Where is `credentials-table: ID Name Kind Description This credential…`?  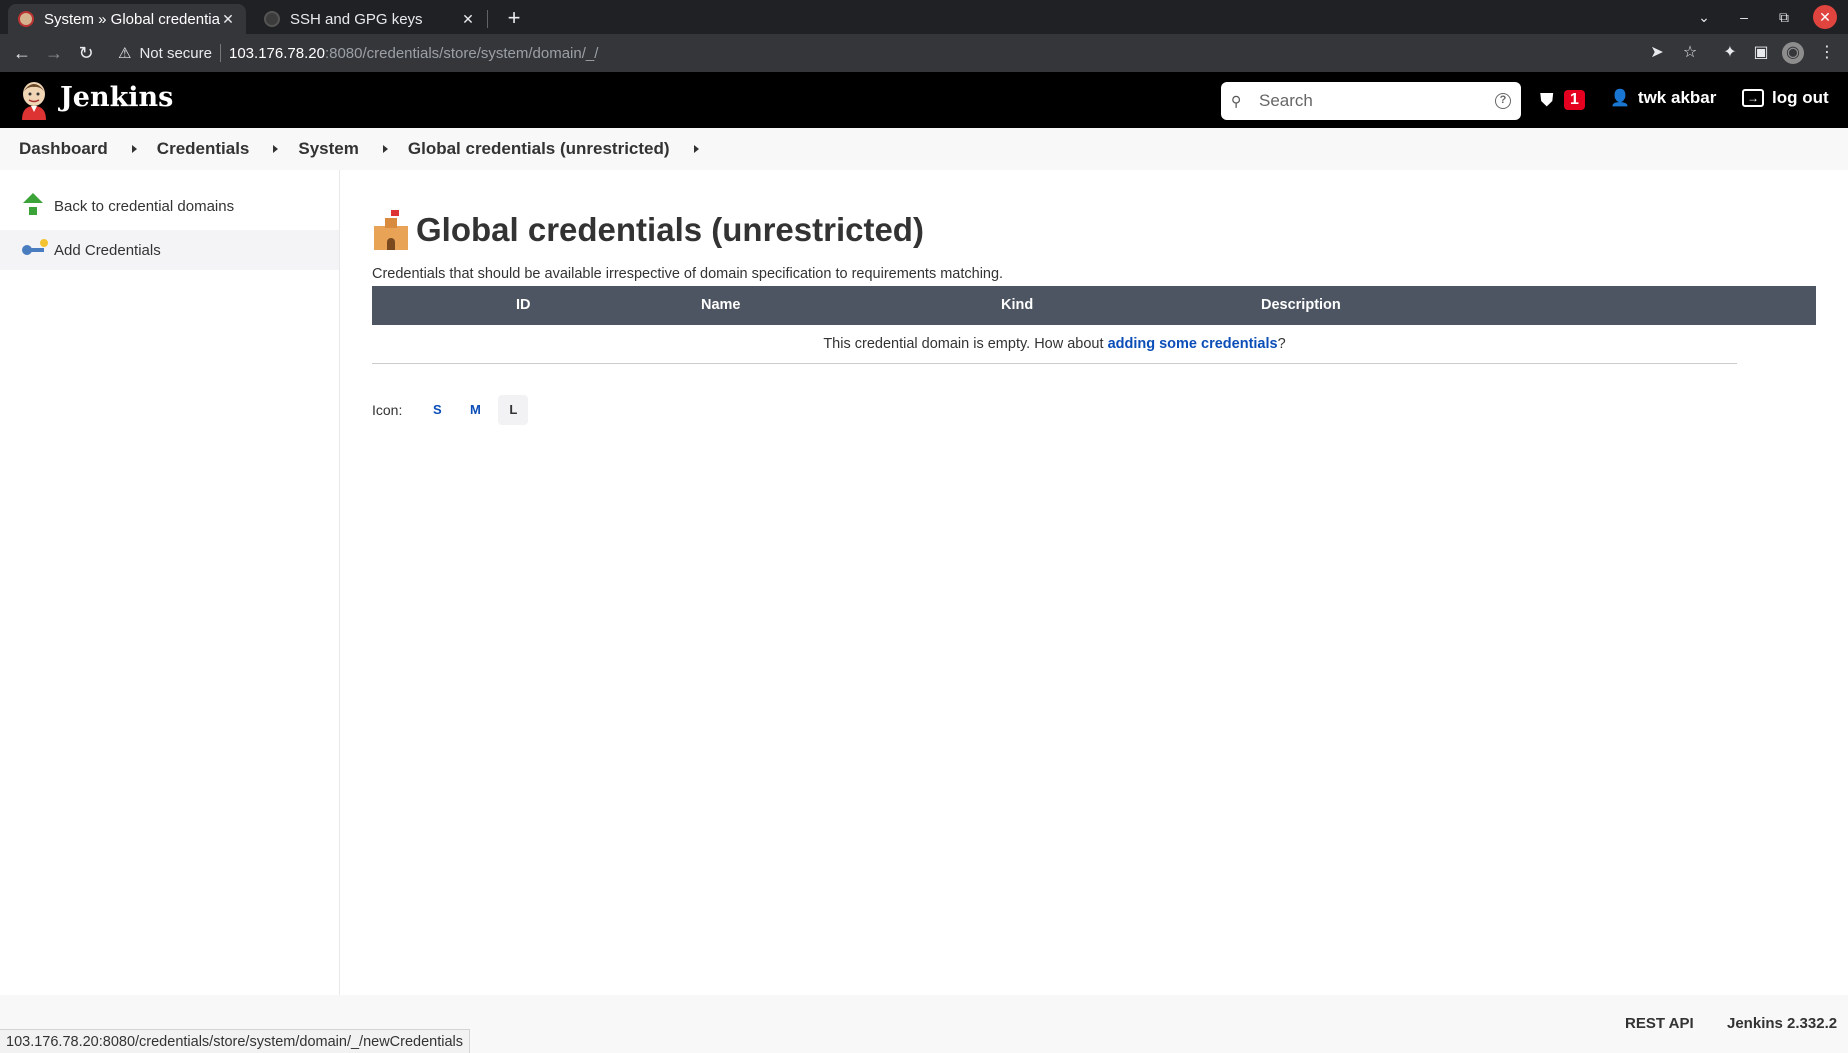 credentials-table: ID Name Kind Description This credential… is located at coordinates (1094, 325).